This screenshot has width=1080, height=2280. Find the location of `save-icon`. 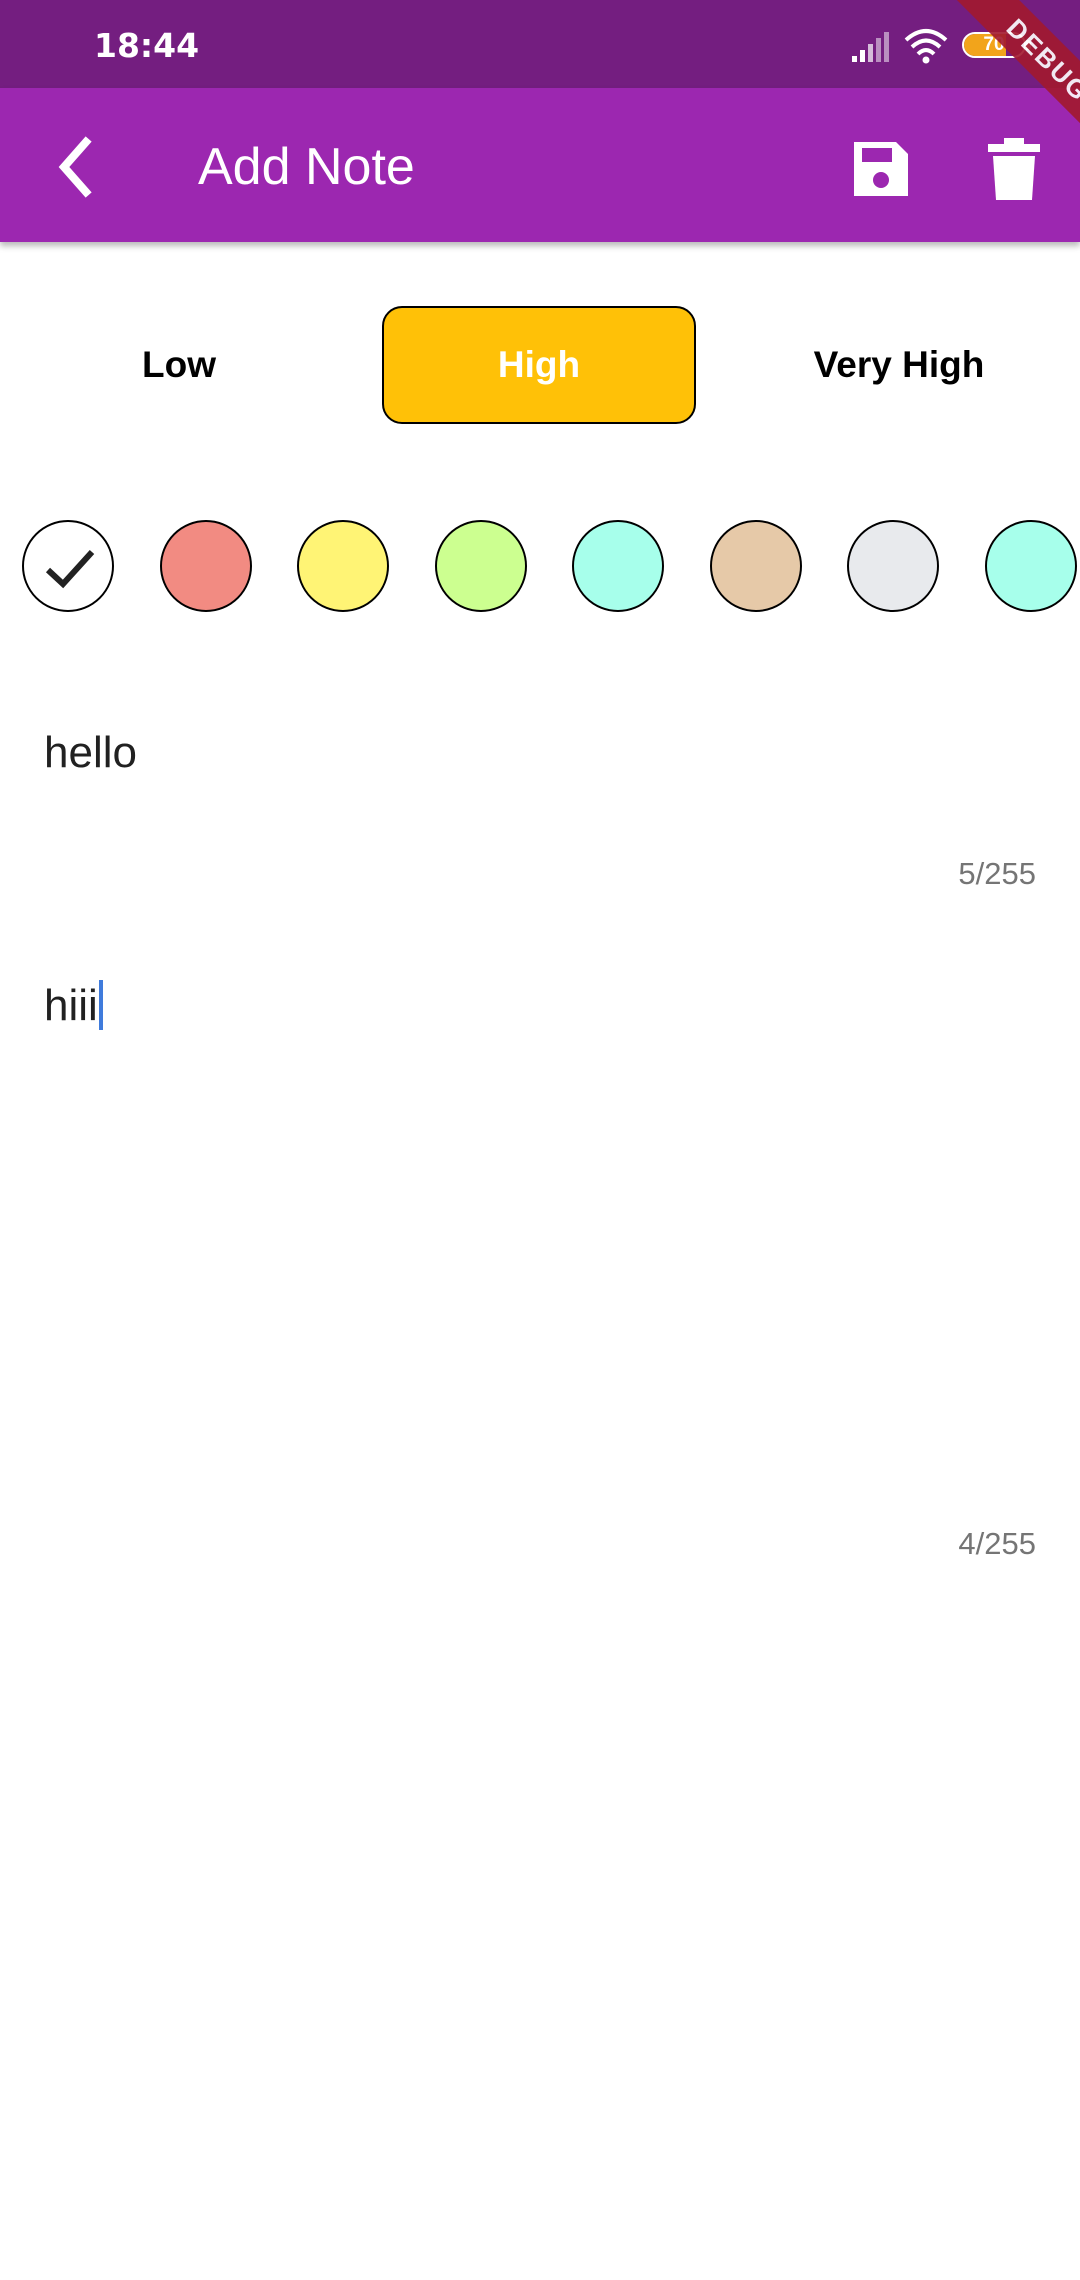

save-icon is located at coordinates (881, 169).